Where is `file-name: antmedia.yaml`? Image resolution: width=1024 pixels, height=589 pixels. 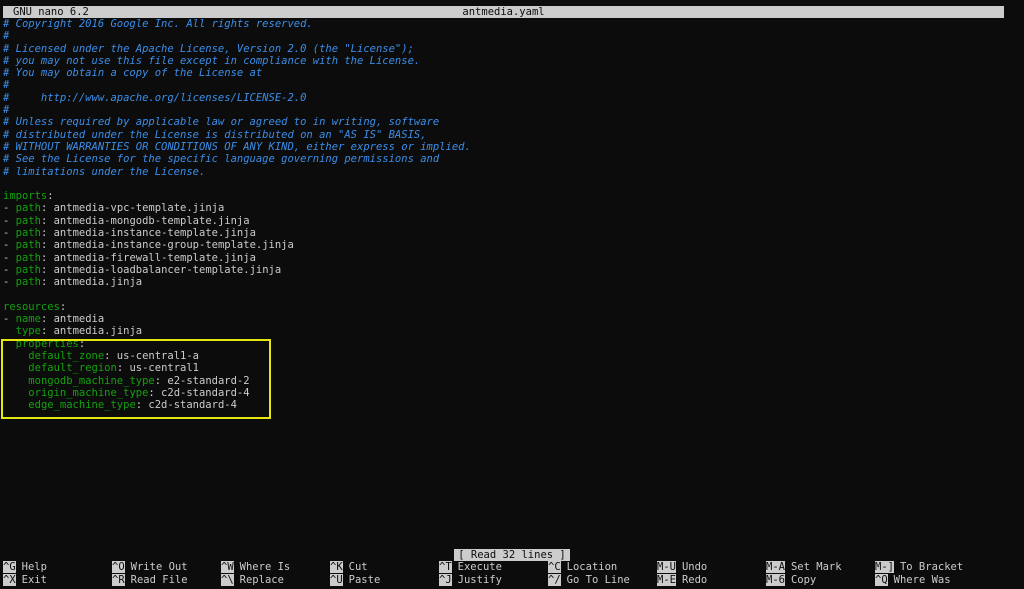
file-name: antmedia.yaml is located at coordinates (503, 12).